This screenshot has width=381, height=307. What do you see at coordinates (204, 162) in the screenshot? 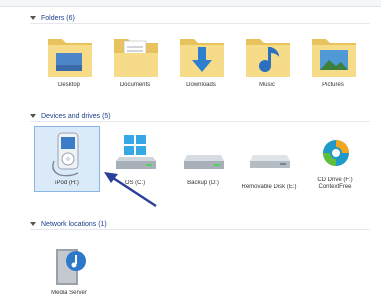
I see `hard-drive-icon` at bounding box center [204, 162].